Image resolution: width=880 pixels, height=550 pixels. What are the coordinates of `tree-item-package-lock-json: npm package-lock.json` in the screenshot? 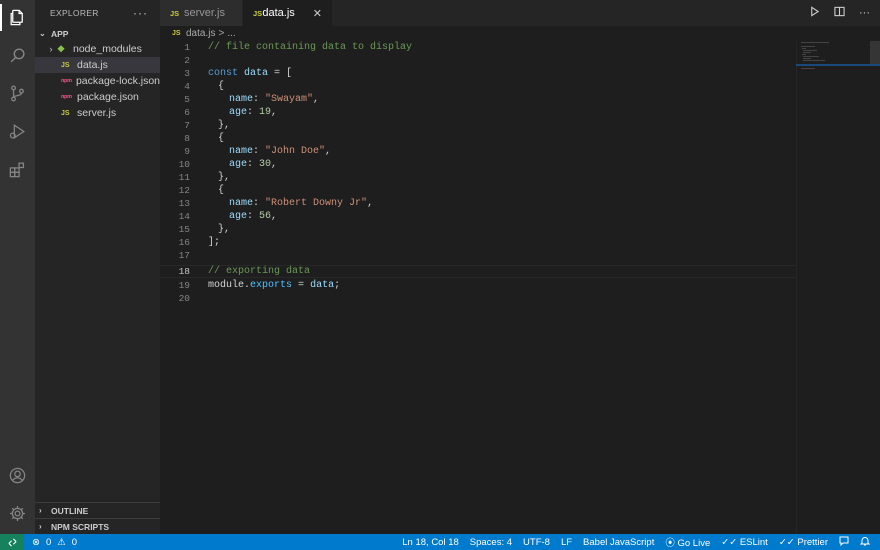 It's located at (97, 81).